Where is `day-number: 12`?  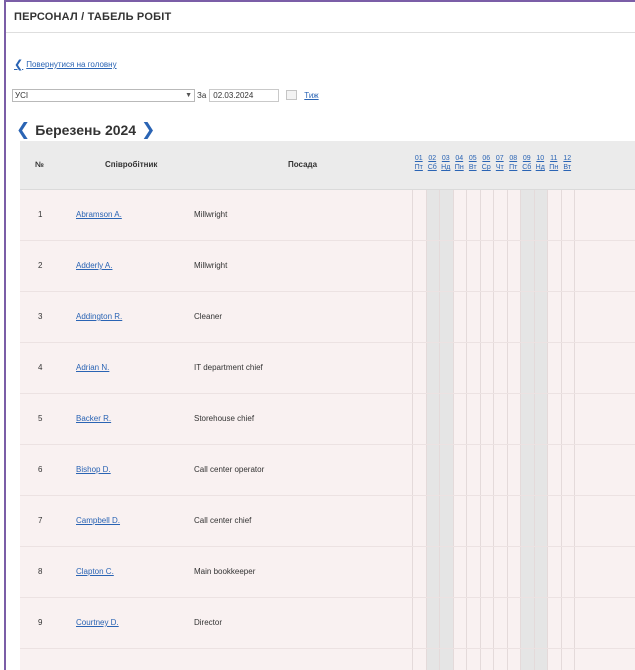 day-number: 12 is located at coordinates (568, 158).